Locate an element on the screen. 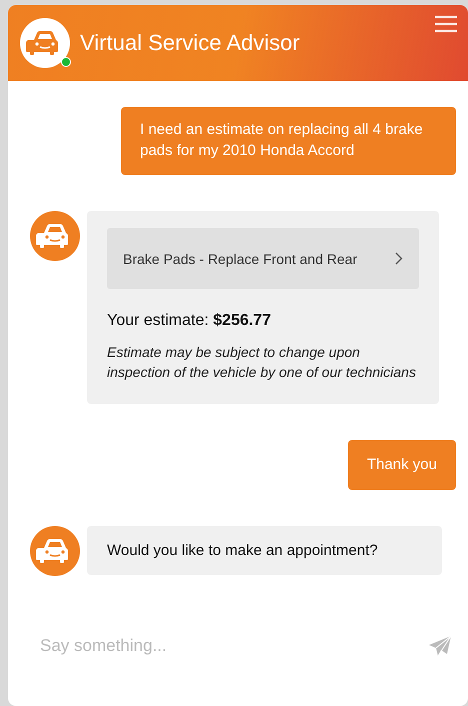 The height and width of the screenshot is (706, 468). user-message: I need an estimate on replacing all 4 brake pads for my 2010 Honda Accord is located at coordinates (288, 141).